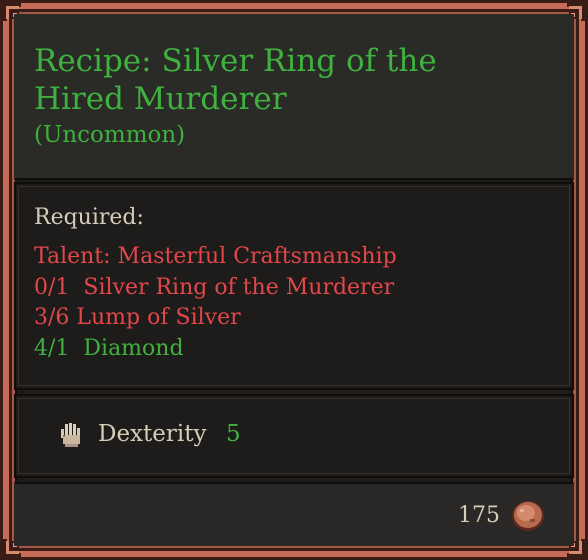 Image resolution: width=588 pixels, height=560 pixels. What do you see at coordinates (152, 434) in the screenshot?
I see `stat-name: Dexterity` at bounding box center [152, 434].